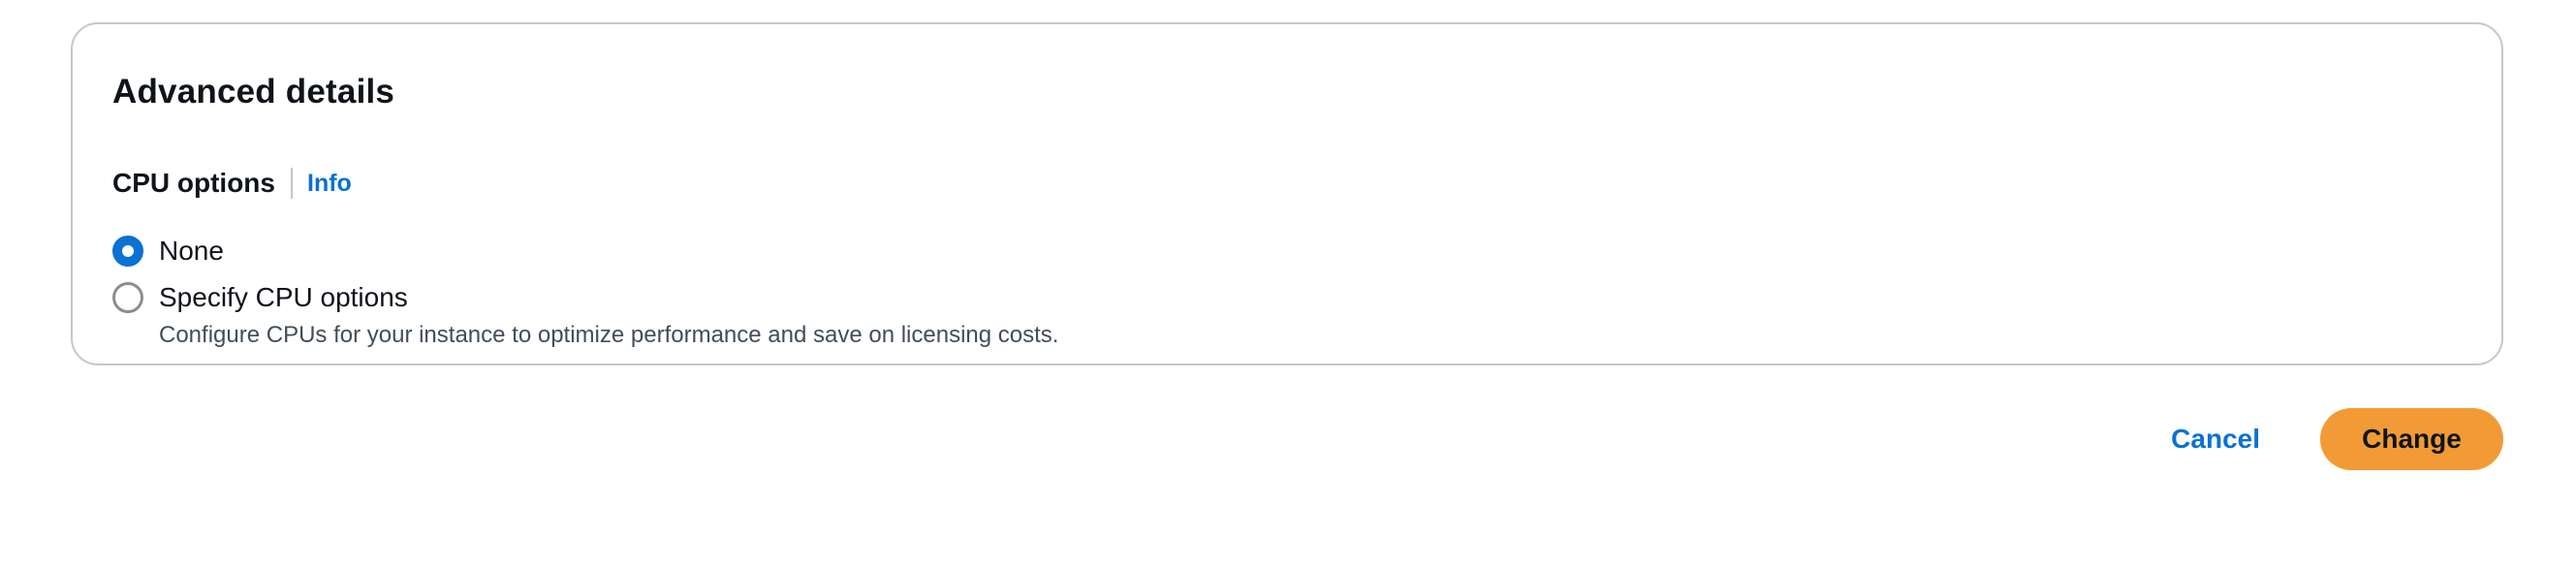  I want to click on form-actions: Cancel Change, so click(2321, 439).